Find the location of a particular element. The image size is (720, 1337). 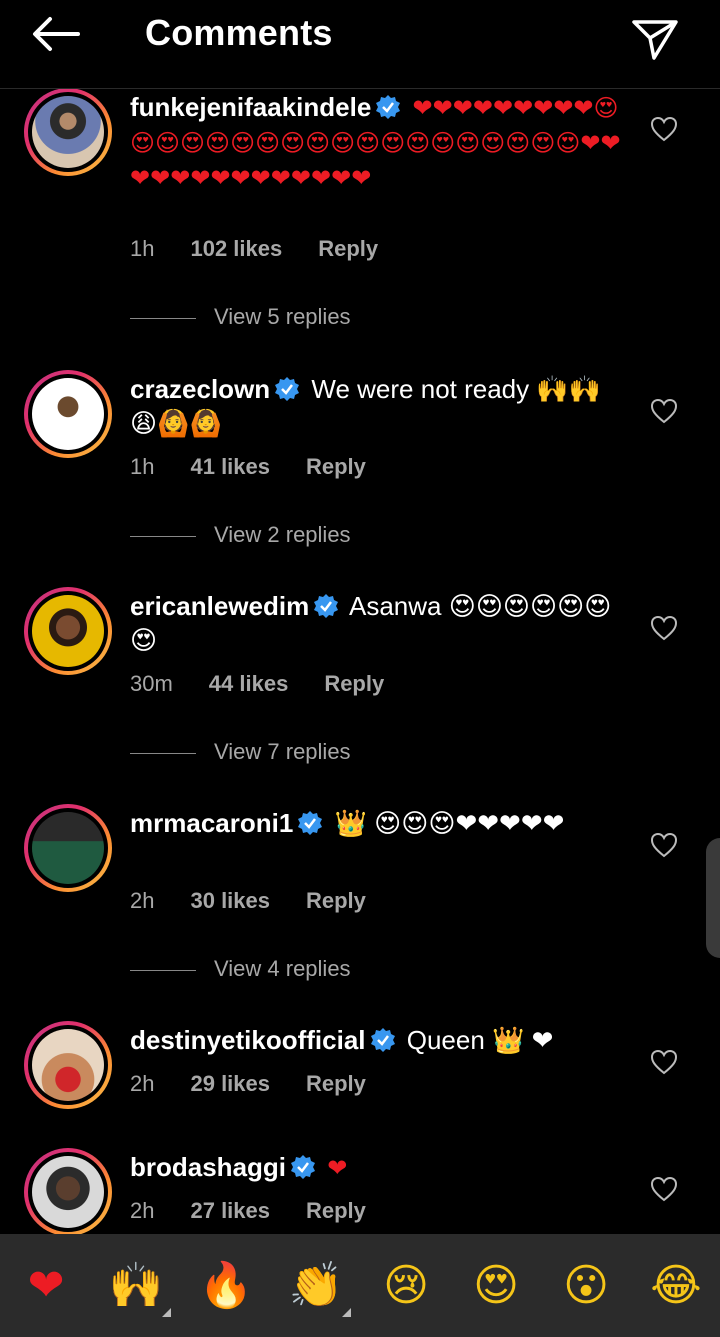

tears-of-joy-emoji-button: 😂 is located at coordinates (676, 1286).